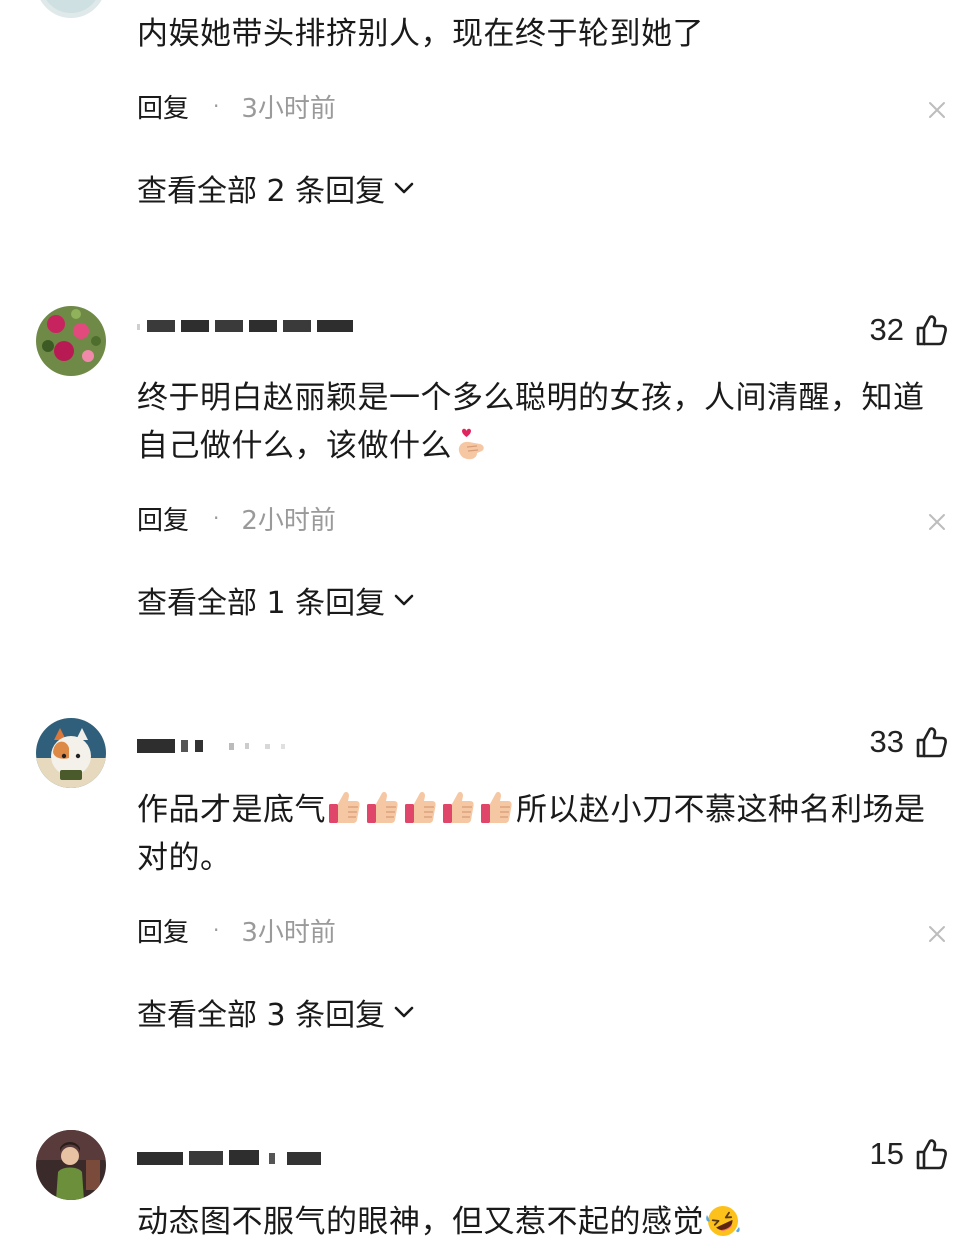 The height and width of the screenshot is (1253, 960). I want to click on like-button: 32, so click(909, 330).